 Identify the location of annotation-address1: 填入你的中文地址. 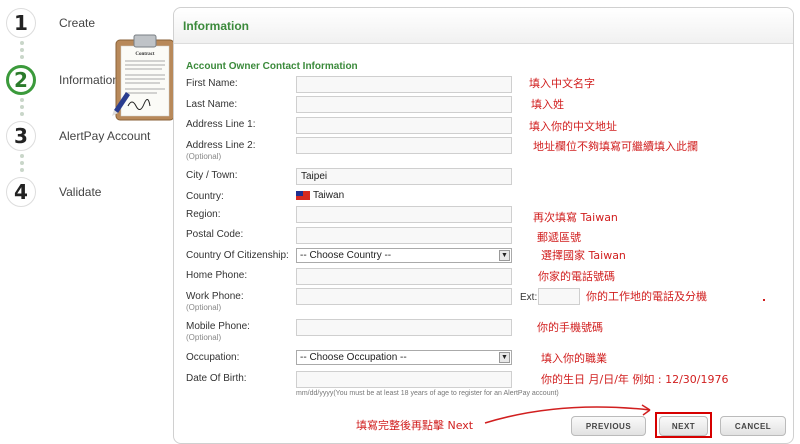
(573, 126).